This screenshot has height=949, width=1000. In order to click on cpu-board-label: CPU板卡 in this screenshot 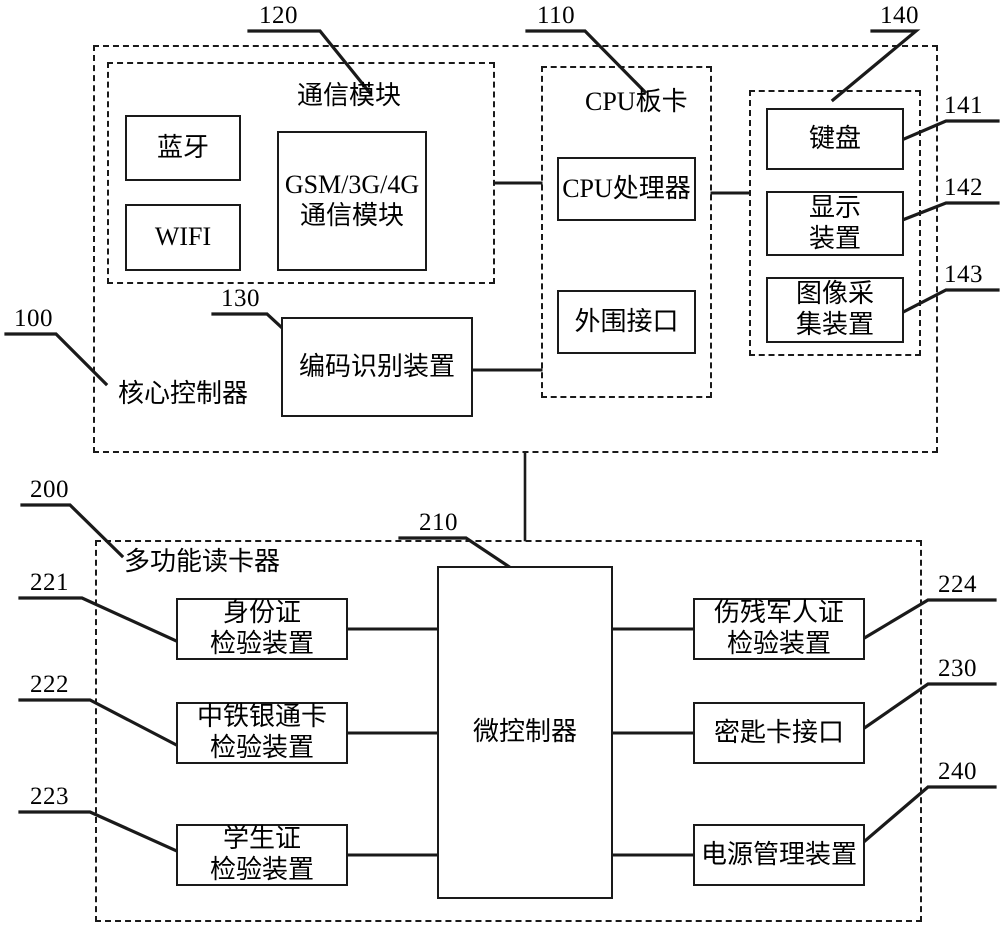, I will do `click(636, 101)`.